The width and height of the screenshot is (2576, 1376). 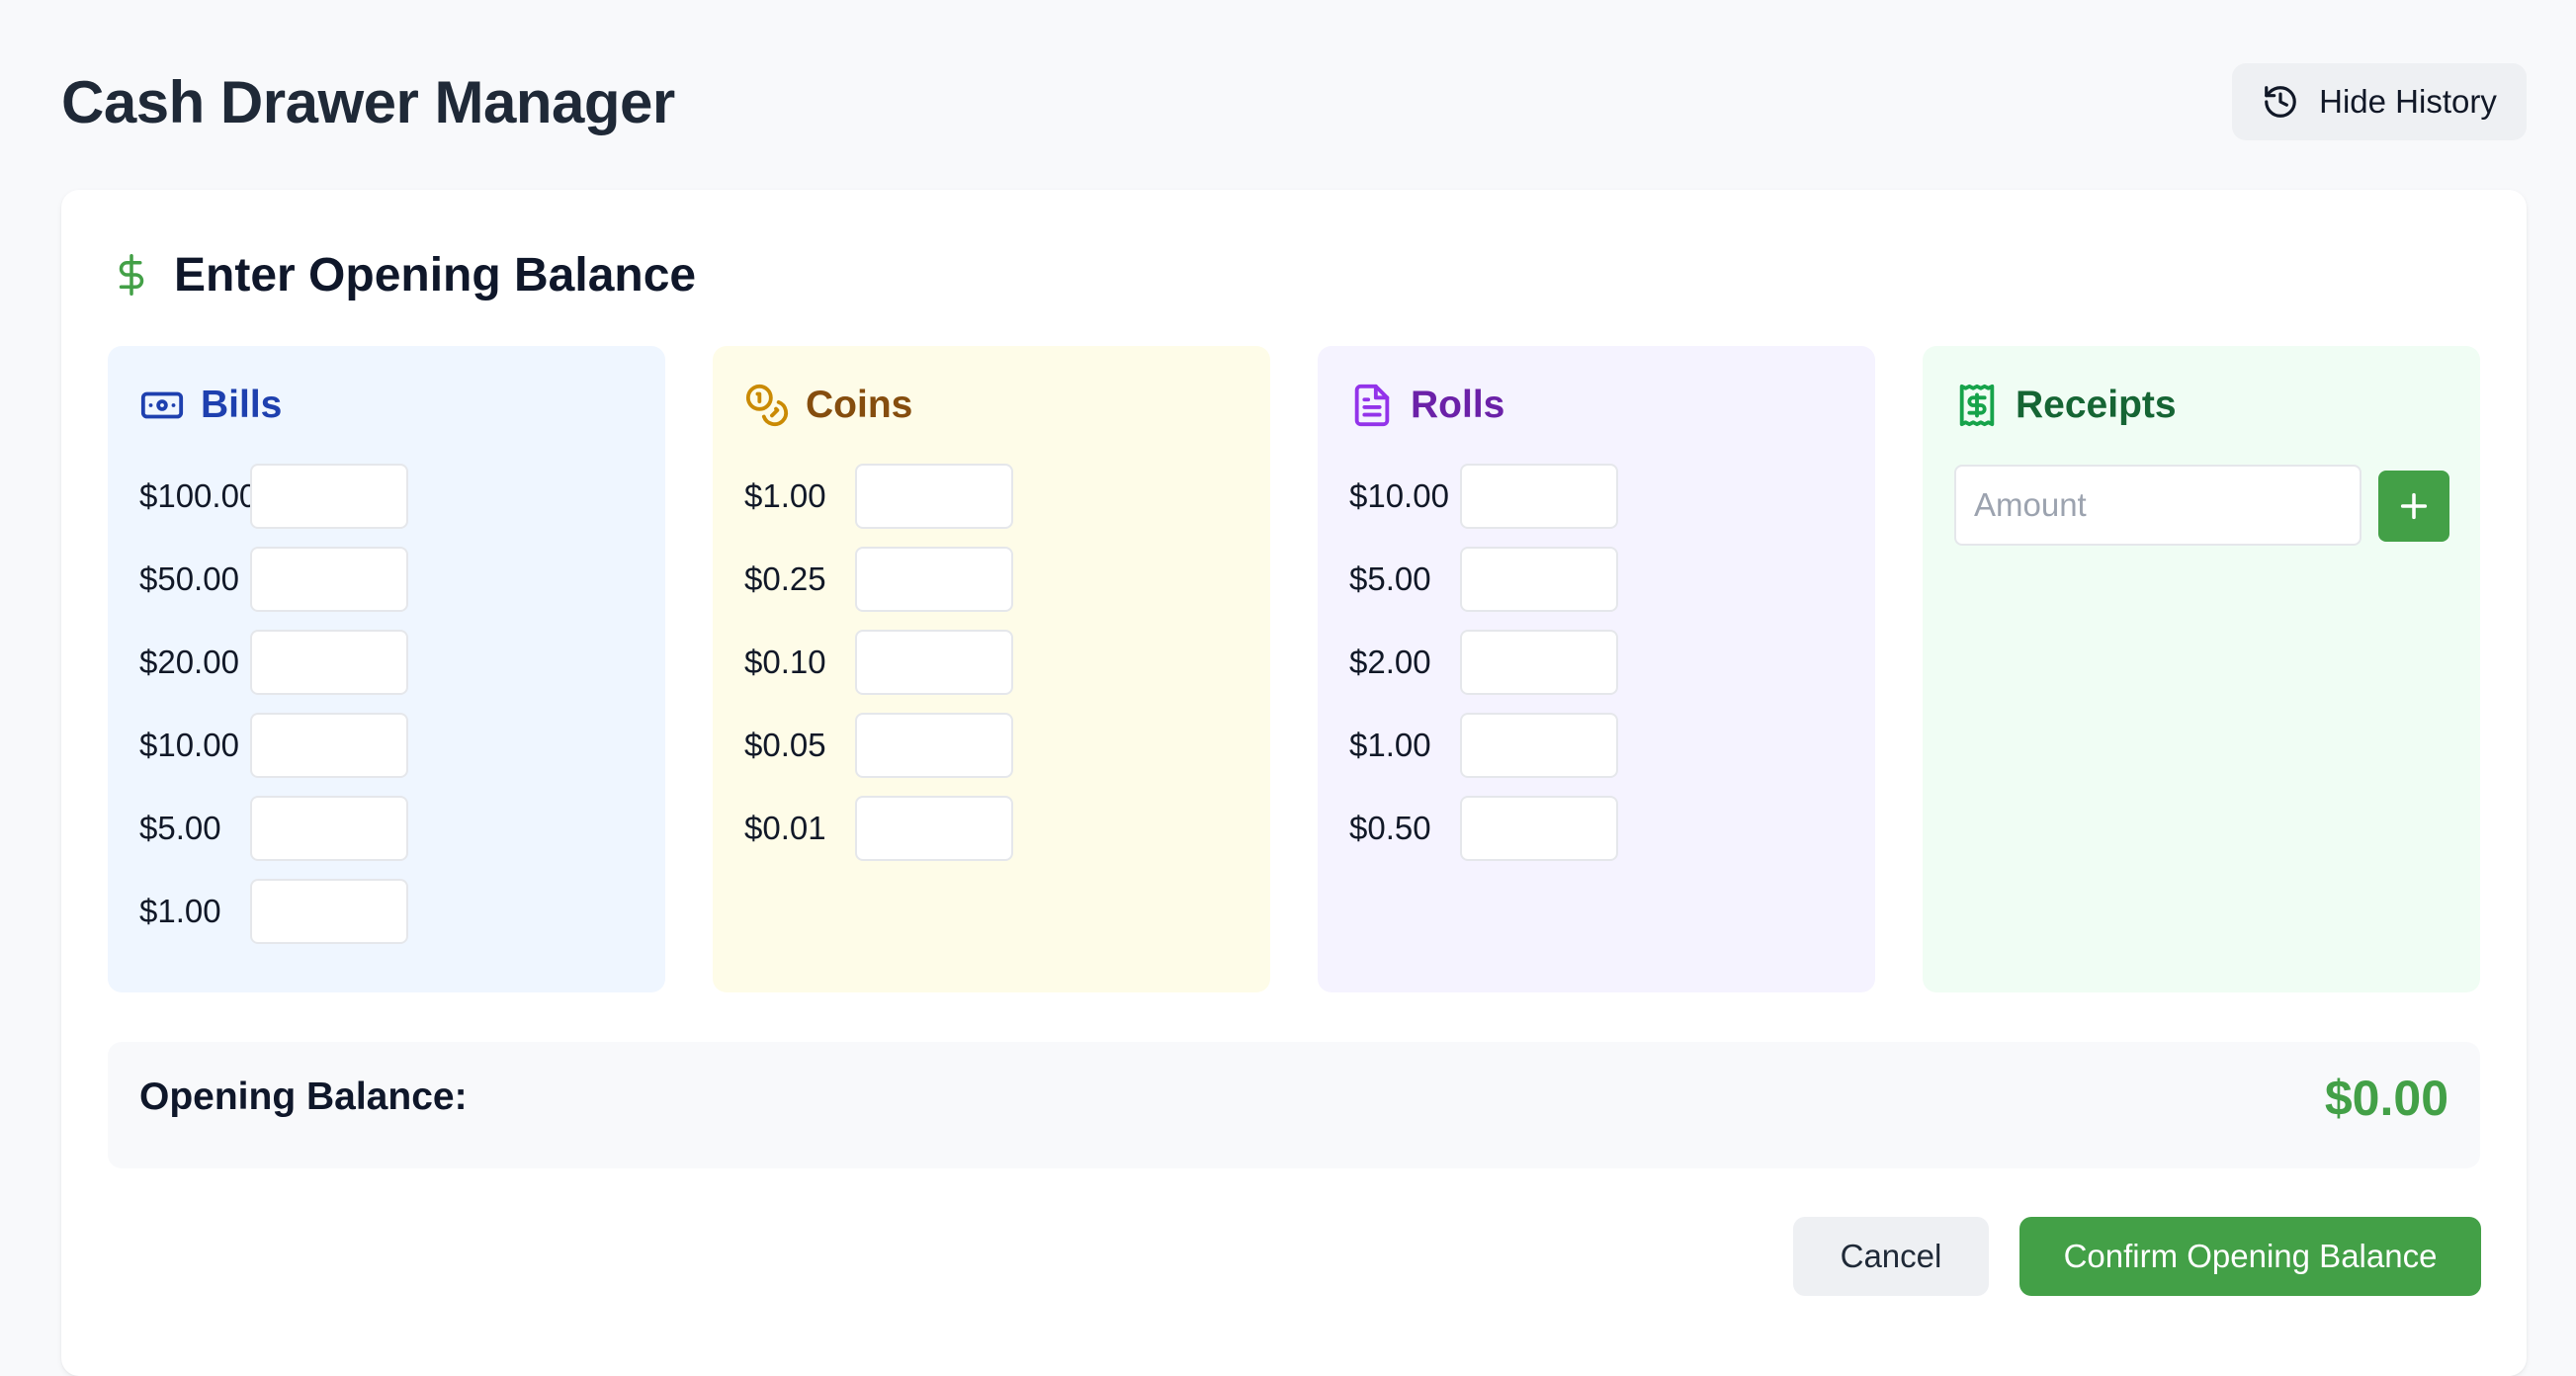 I want to click on denomination-label: $0.10, so click(x=785, y=662).